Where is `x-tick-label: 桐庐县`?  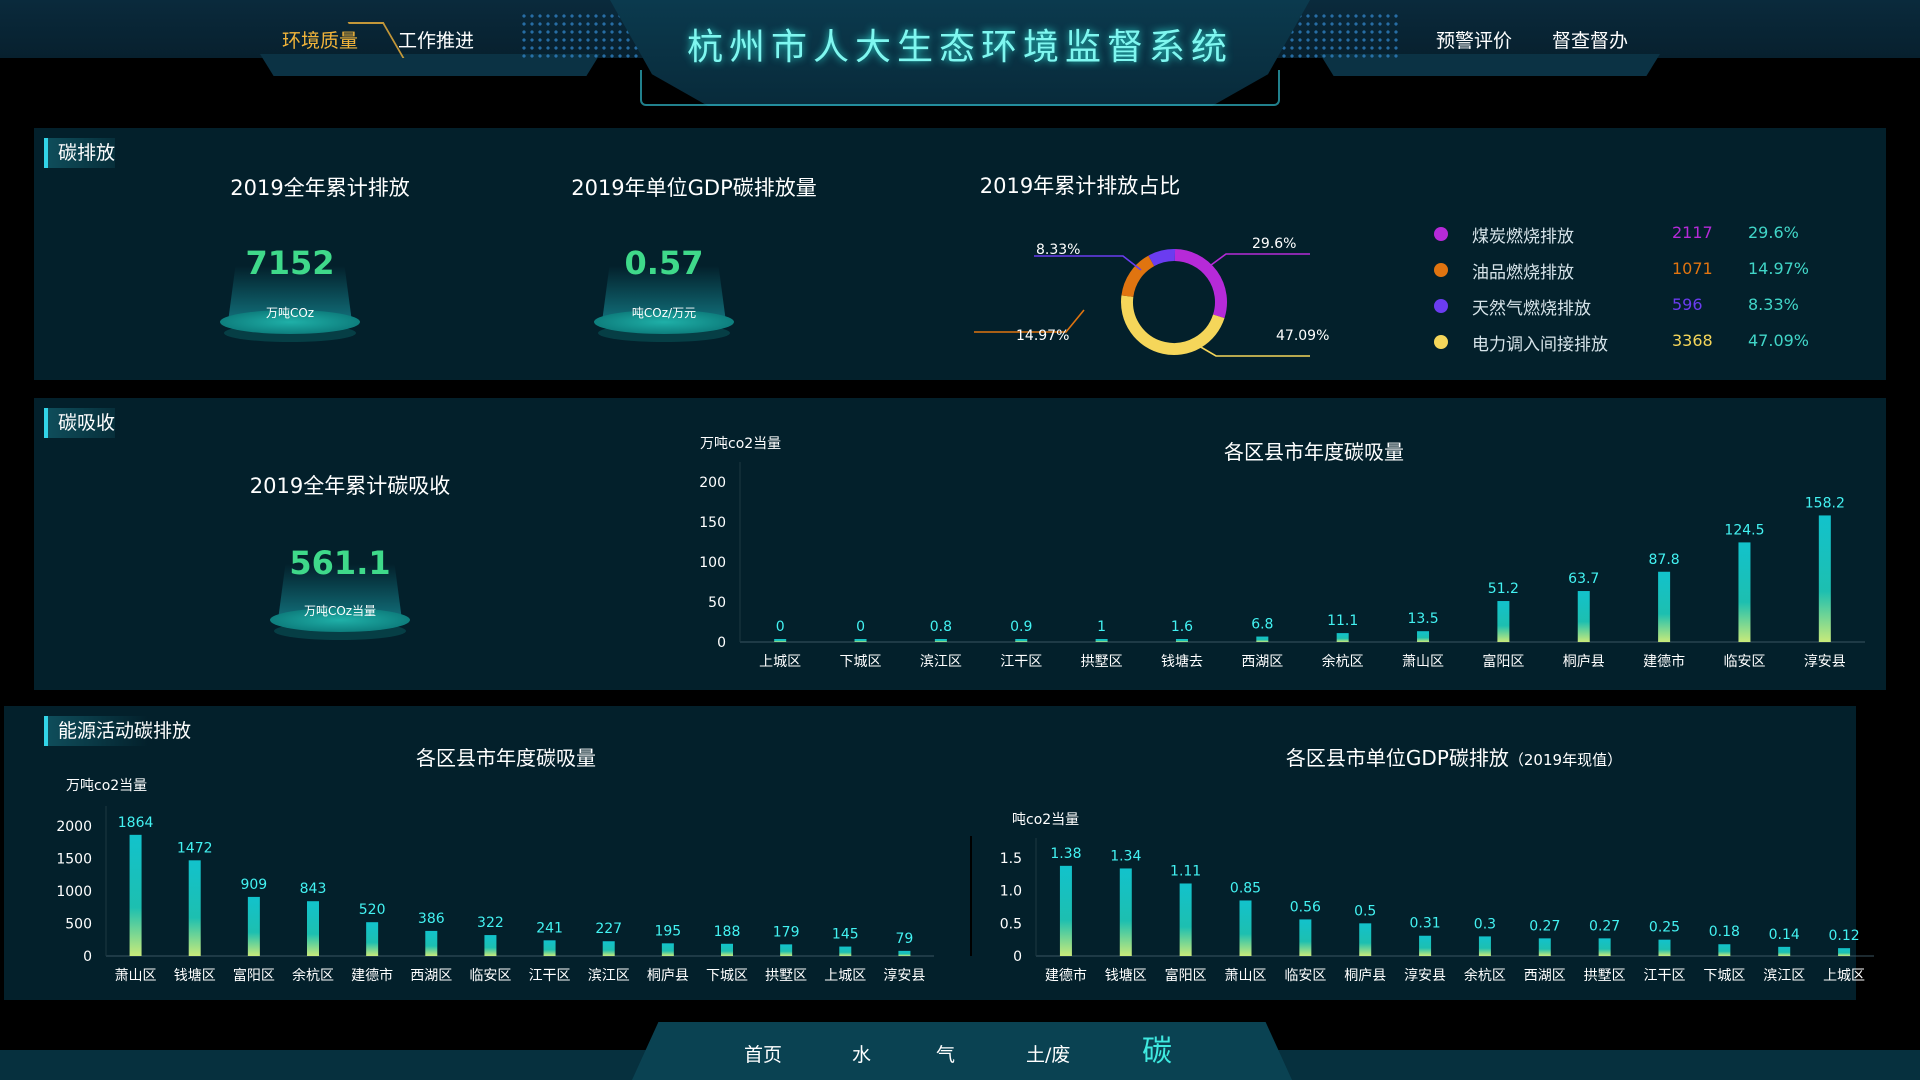 x-tick-label: 桐庐县 is located at coordinates (1365, 976).